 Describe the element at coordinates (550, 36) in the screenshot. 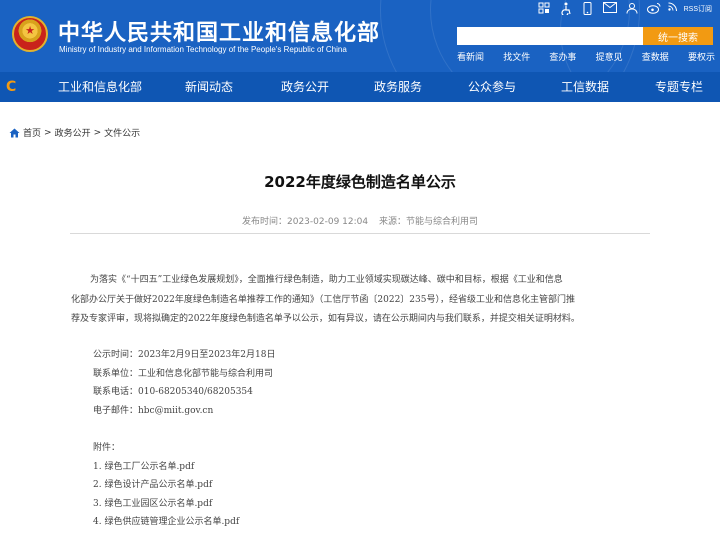

I see `search-input` at that location.